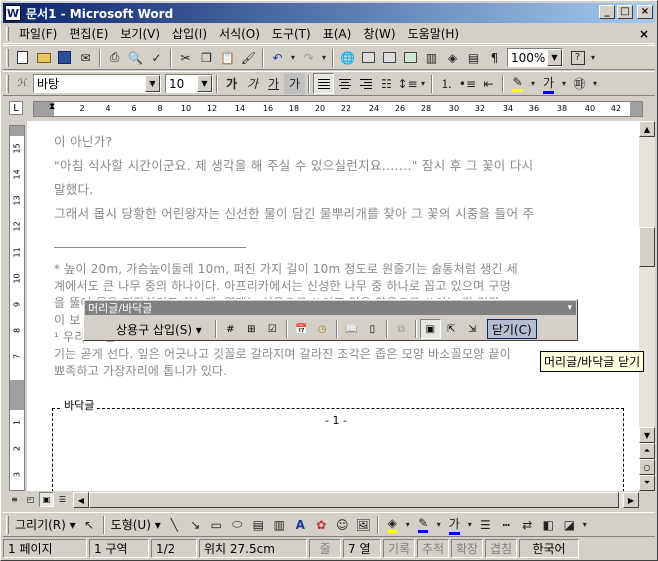 This screenshot has width=658, height=561. What do you see at coordinates (647, 435) in the screenshot?
I see `scroll-down-button: ▼` at bounding box center [647, 435].